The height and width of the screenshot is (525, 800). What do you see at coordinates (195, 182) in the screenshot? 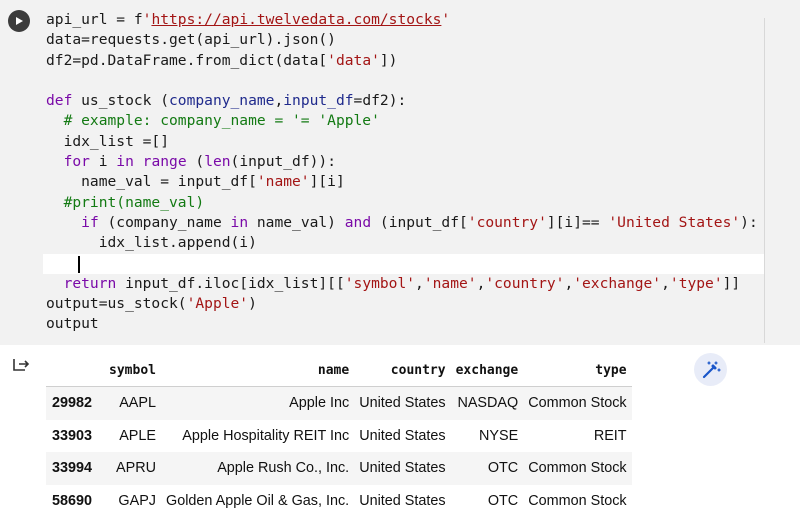
I see `code-line-9: name_val = input_df['name'][i]` at bounding box center [195, 182].